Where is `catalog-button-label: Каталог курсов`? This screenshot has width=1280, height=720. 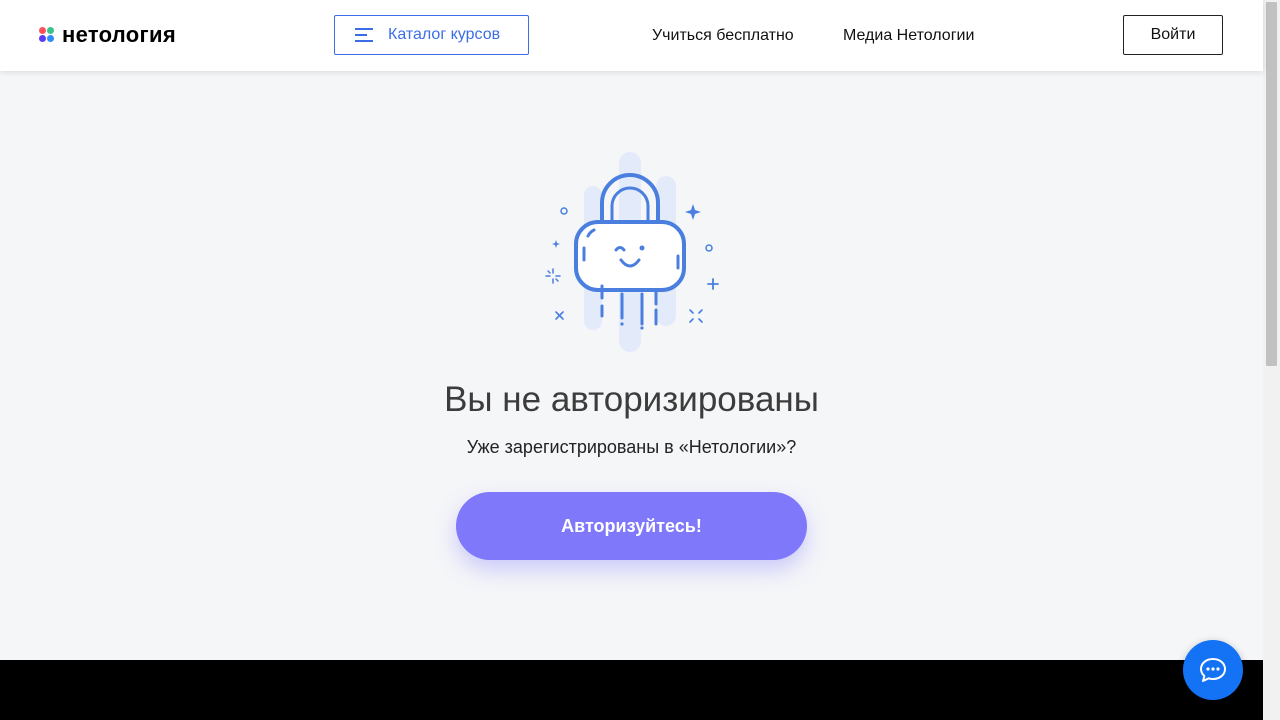 catalog-button-label: Каталог курсов is located at coordinates (444, 34).